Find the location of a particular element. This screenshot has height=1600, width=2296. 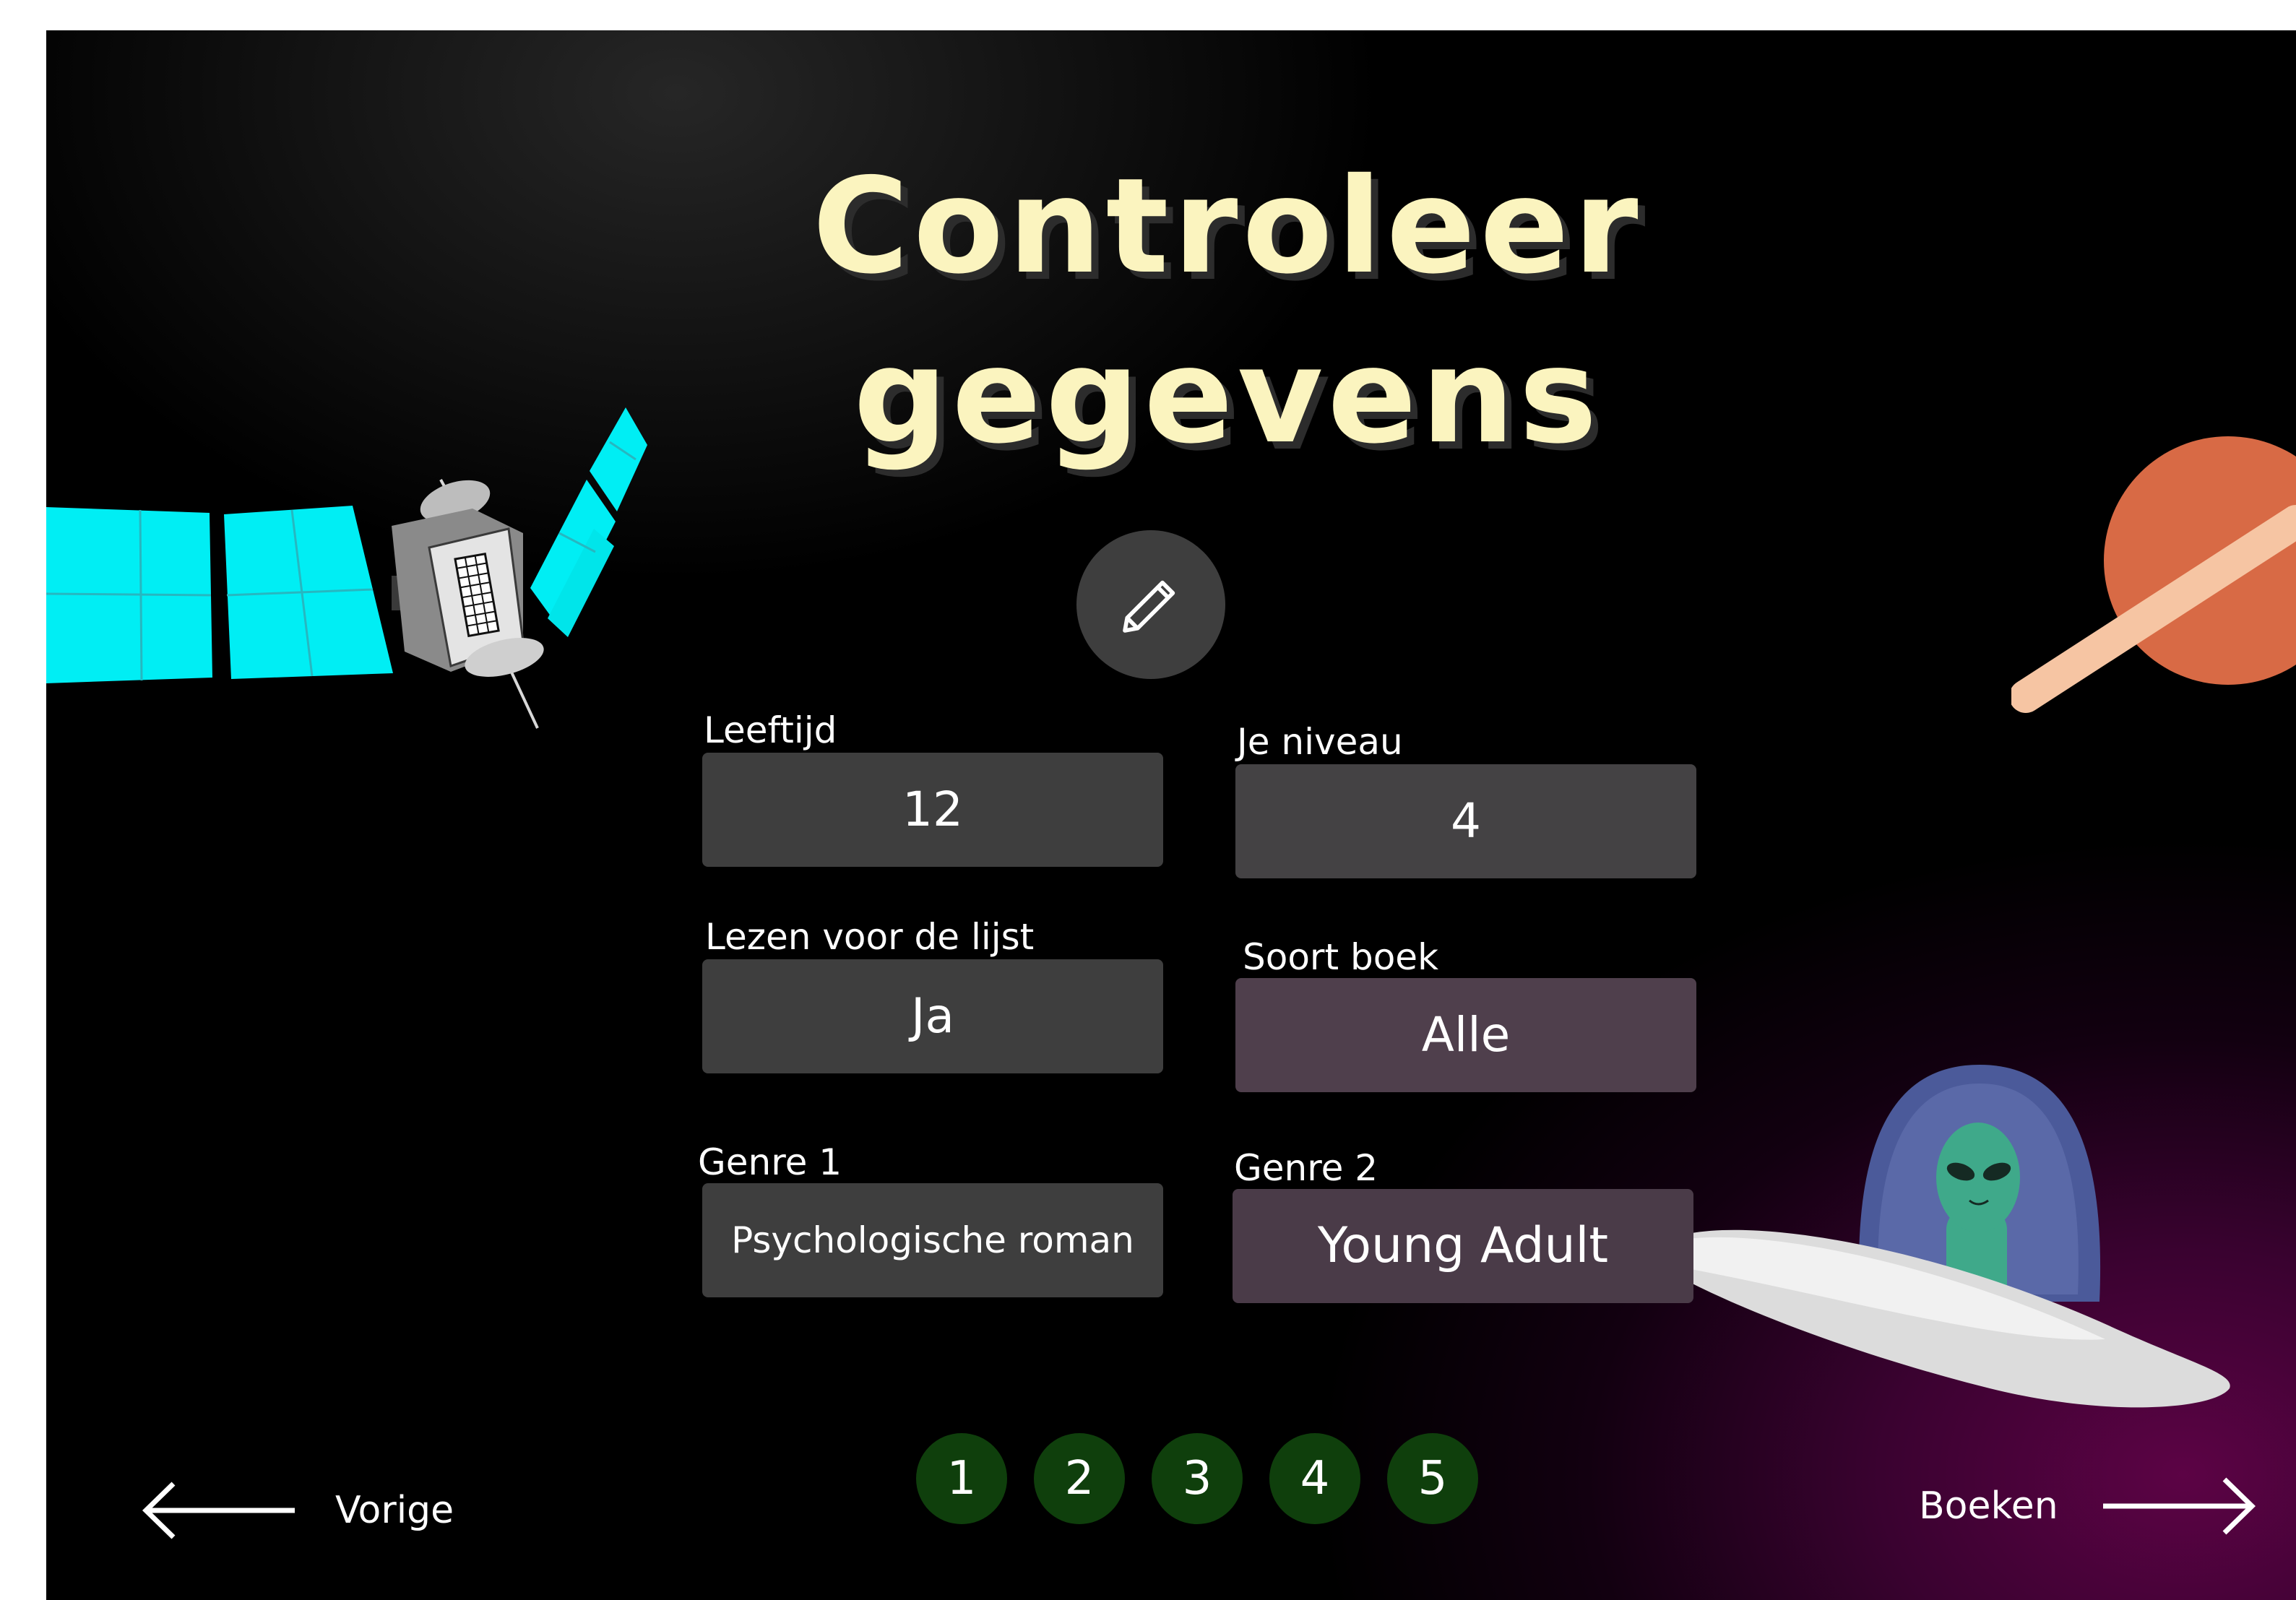

step-3: 3 is located at coordinates (1197, 1478).